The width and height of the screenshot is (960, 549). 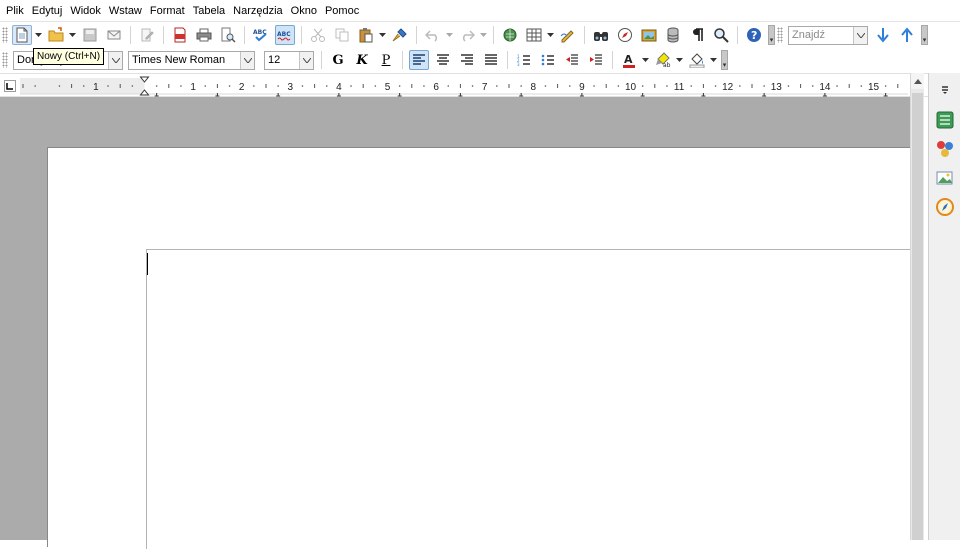 I want to click on navigator-button, so click(x=625, y=35).